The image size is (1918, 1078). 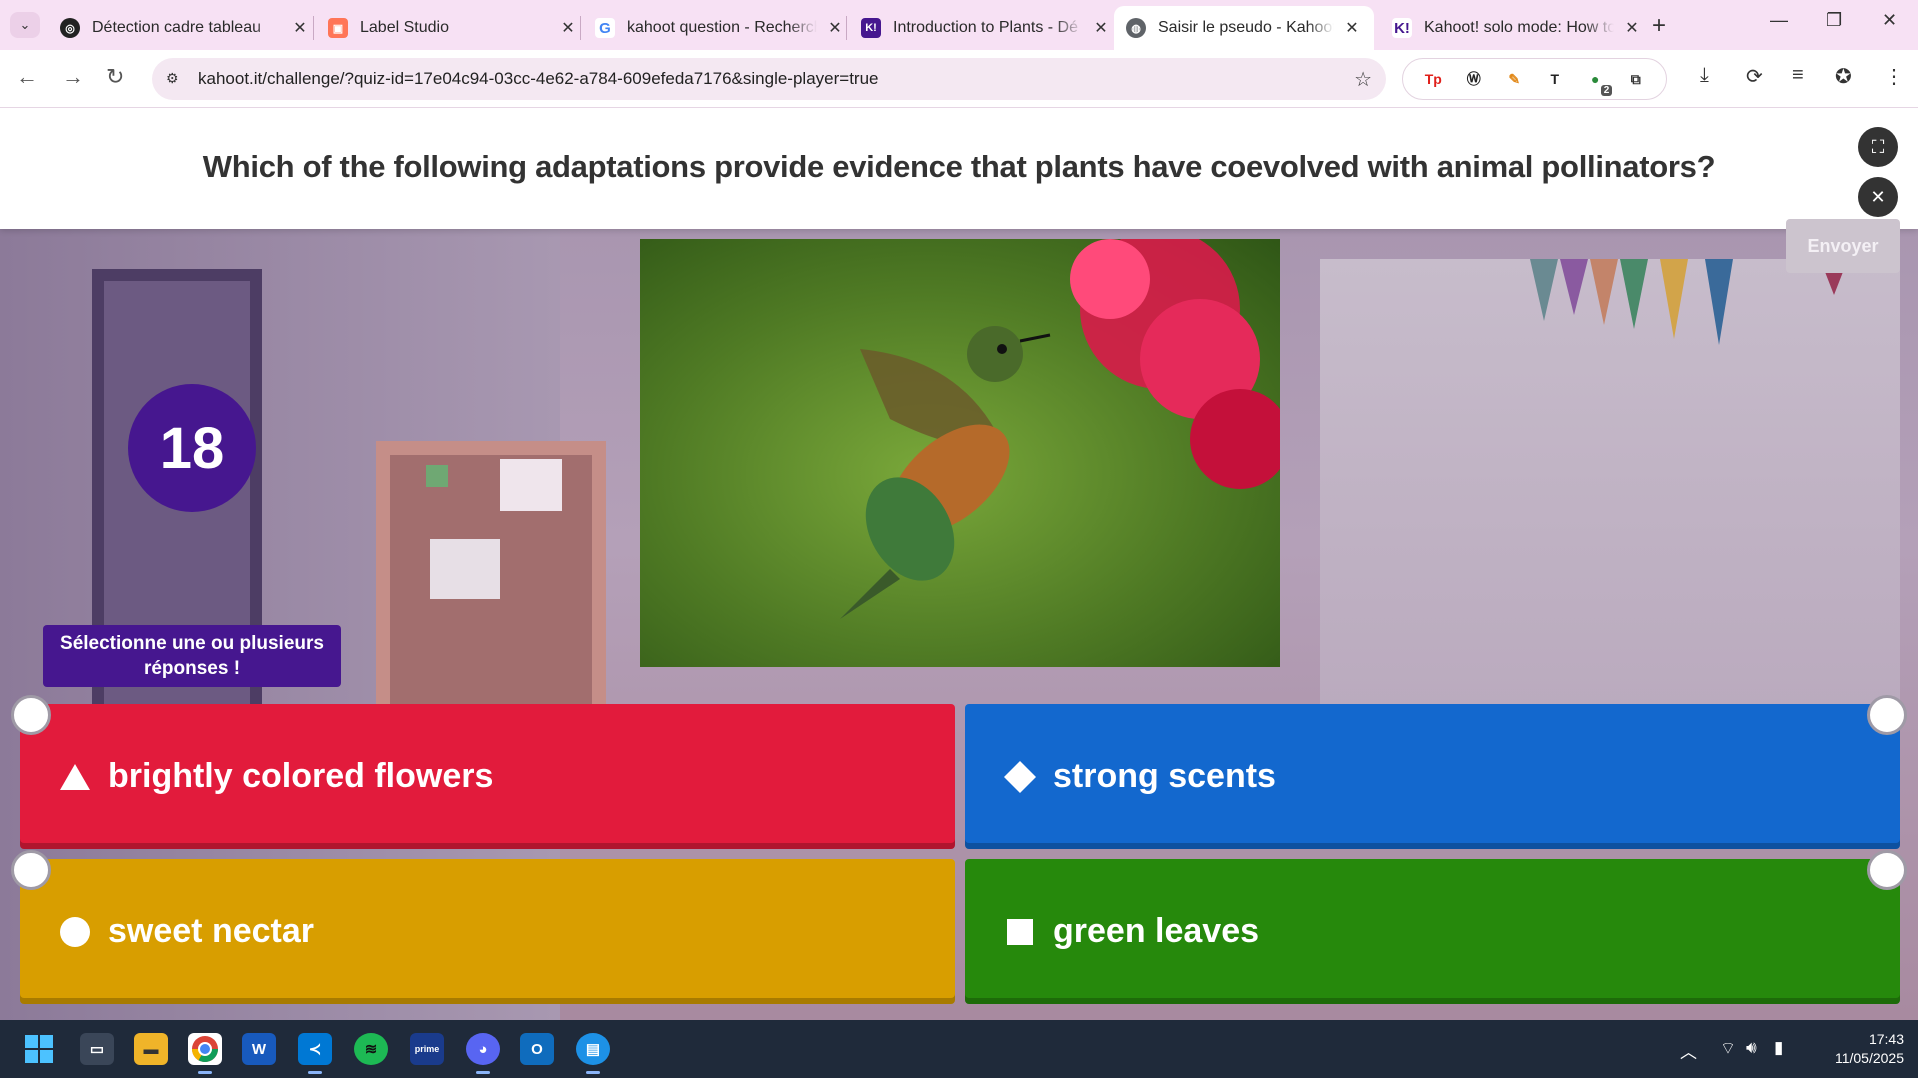 What do you see at coordinates (1020, 932) in the screenshot?
I see `square-icon` at bounding box center [1020, 932].